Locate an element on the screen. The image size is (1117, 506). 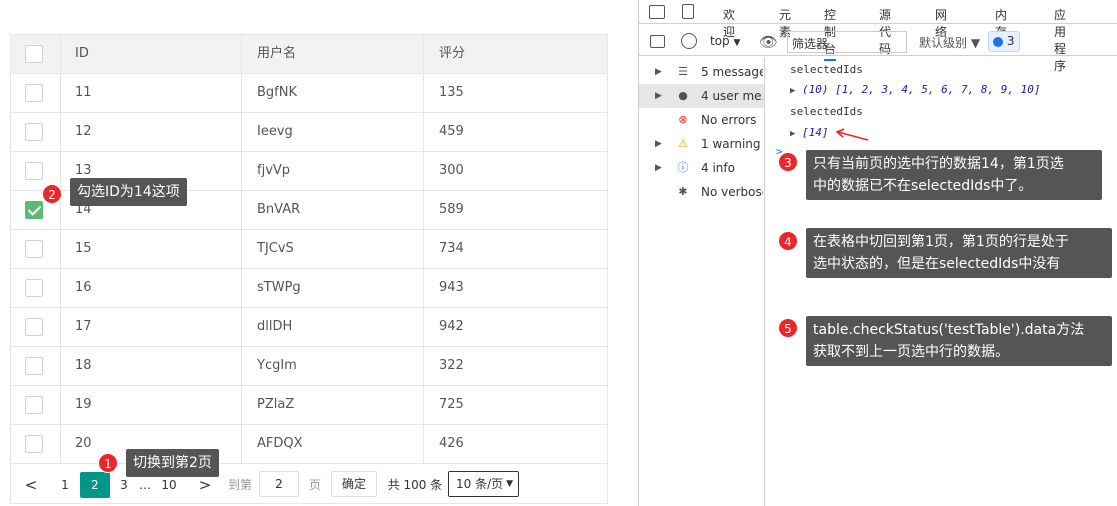
callout-2: 勾选ID为14这项 is located at coordinates (128, 192).